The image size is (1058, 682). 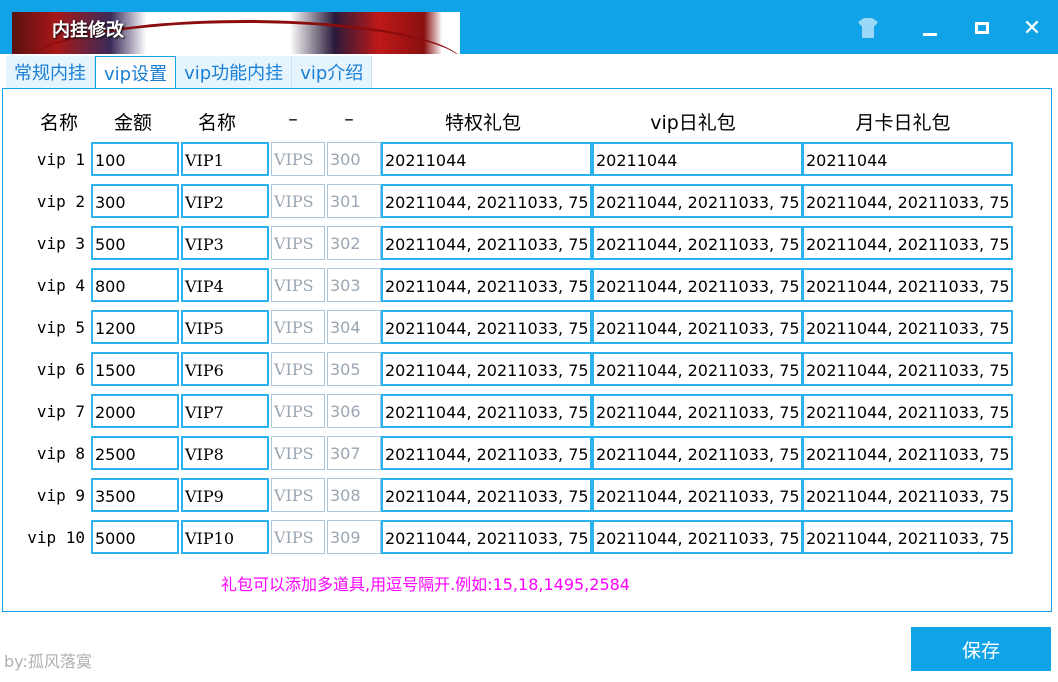 What do you see at coordinates (225, 537) in the screenshot?
I see `name-input: VIP10` at bounding box center [225, 537].